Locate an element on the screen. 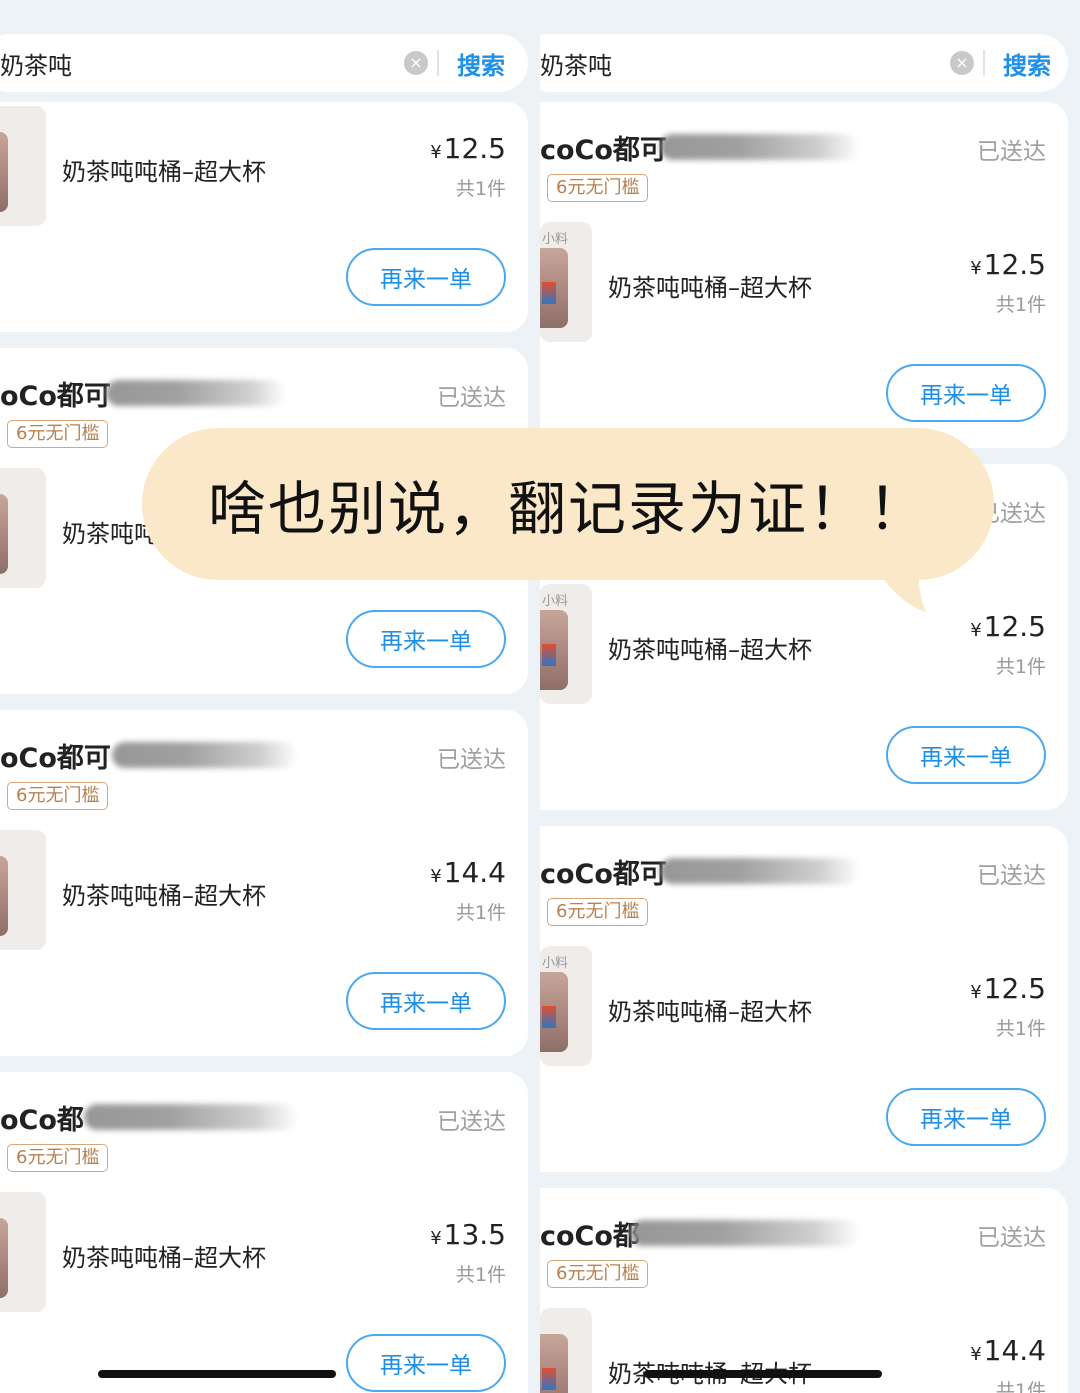  price: ¥13.5 is located at coordinates (468, 1234).